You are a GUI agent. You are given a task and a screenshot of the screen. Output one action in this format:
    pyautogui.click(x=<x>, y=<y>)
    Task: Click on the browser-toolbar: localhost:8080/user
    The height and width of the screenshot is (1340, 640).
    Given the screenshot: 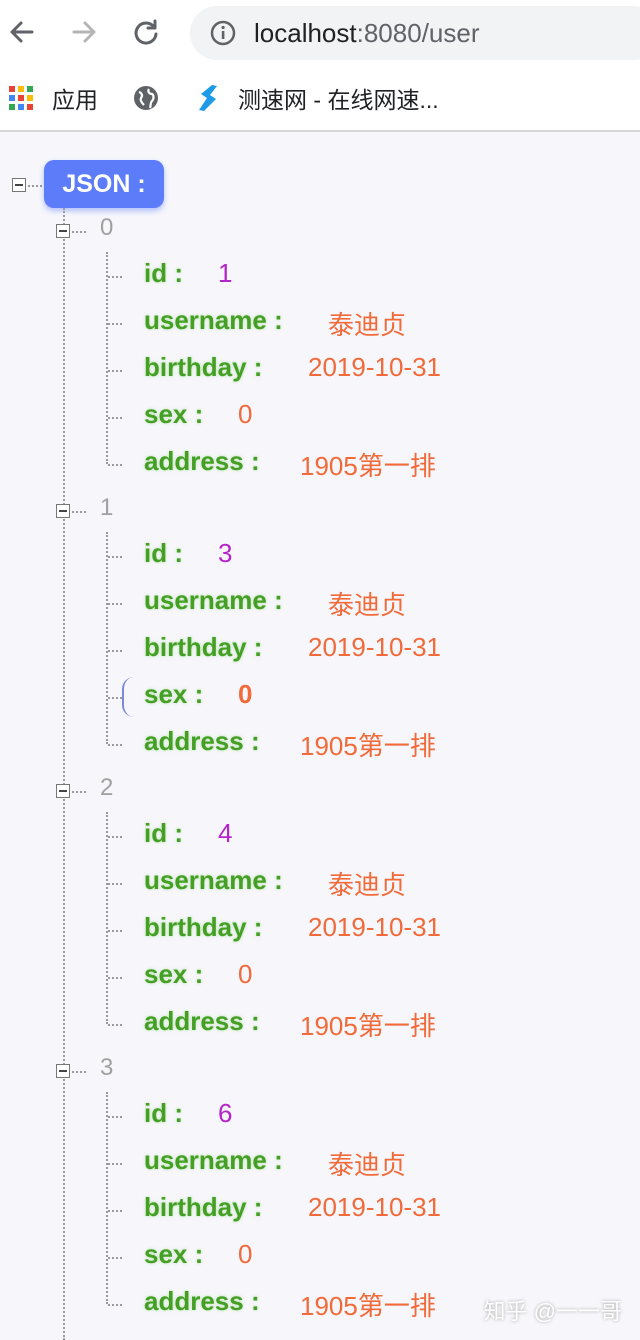 What is the action you would take?
    pyautogui.click(x=320, y=34)
    